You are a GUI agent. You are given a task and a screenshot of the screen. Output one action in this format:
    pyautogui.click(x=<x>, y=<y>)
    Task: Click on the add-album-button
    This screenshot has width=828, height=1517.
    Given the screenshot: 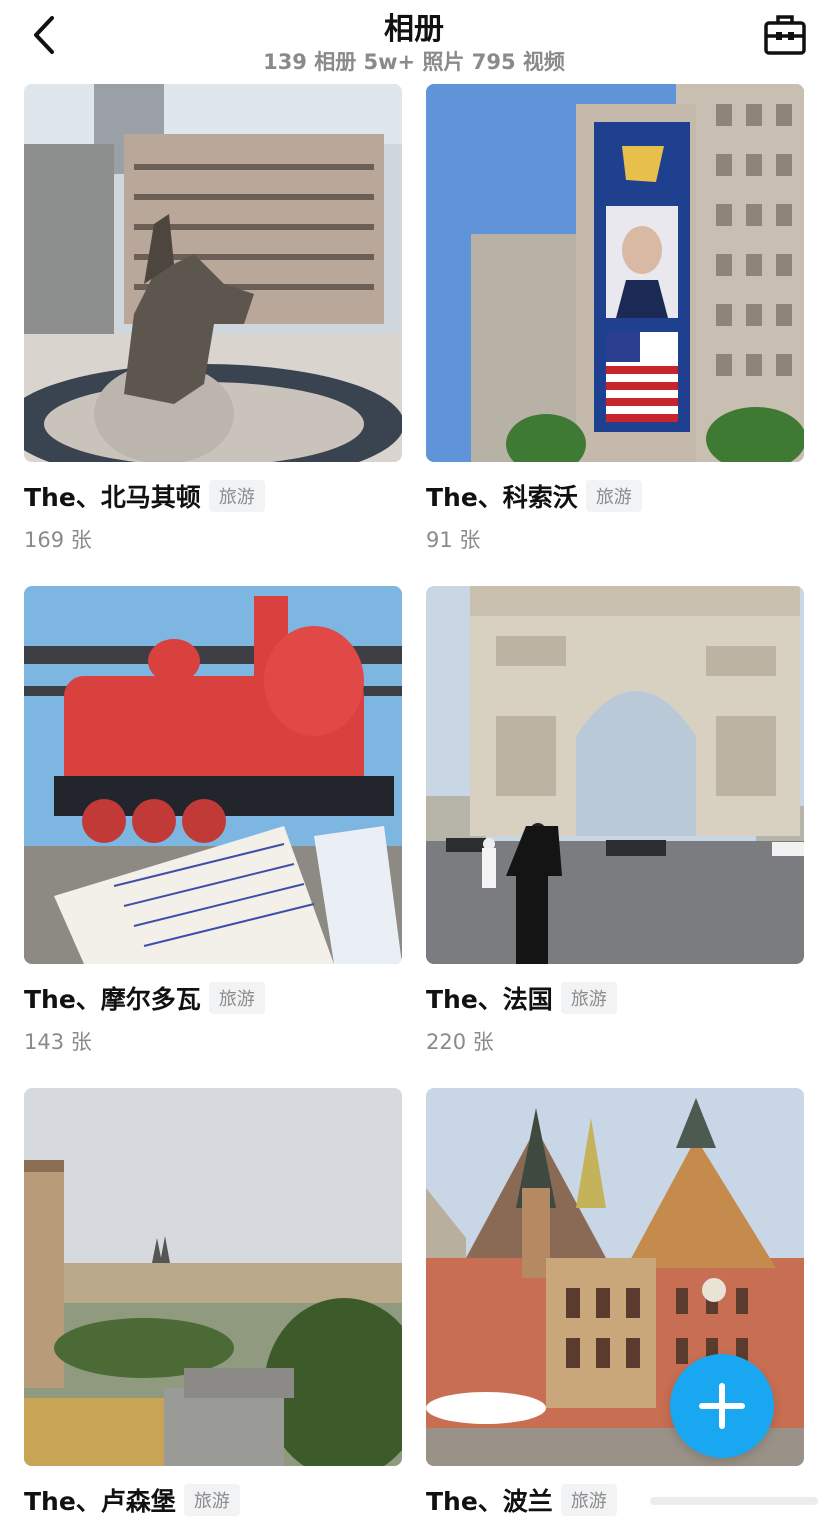 What is the action you would take?
    pyautogui.click(x=722, y=1406)
    